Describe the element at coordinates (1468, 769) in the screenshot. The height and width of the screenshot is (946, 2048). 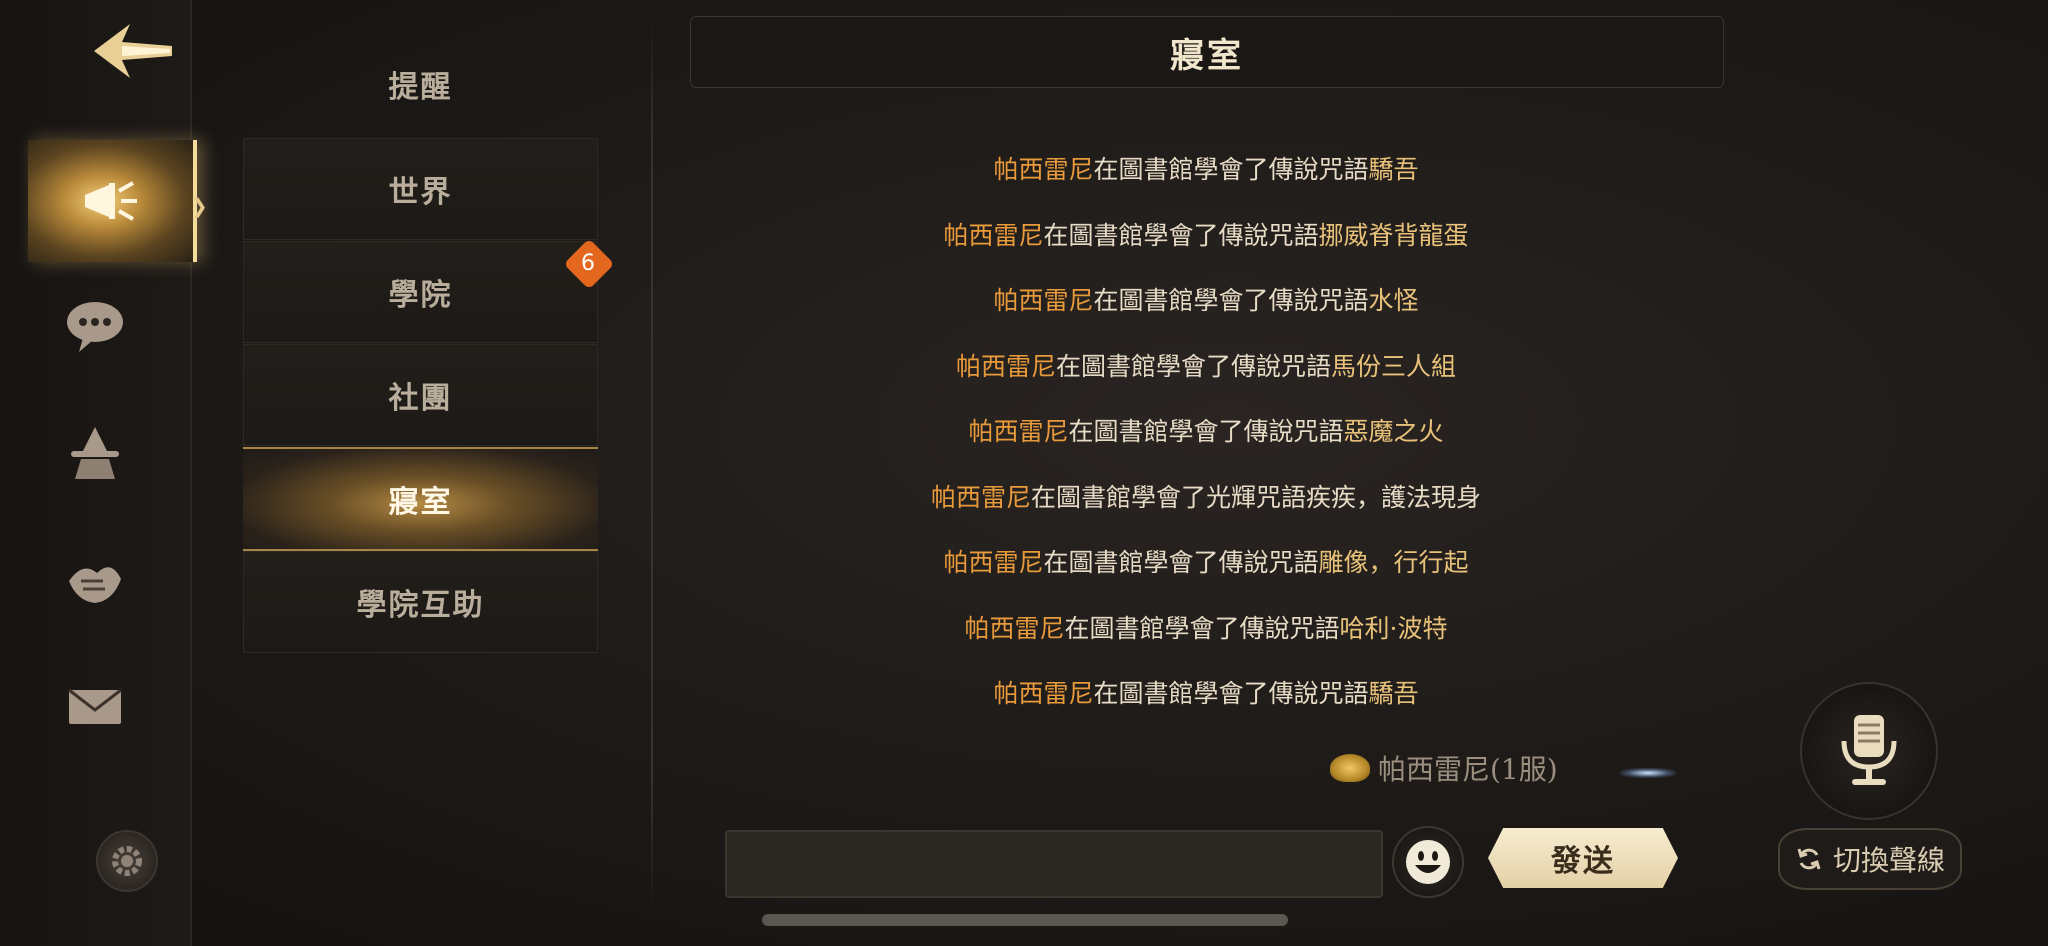
I see `sender-name: 帕西雷尼(1服)` at that location.